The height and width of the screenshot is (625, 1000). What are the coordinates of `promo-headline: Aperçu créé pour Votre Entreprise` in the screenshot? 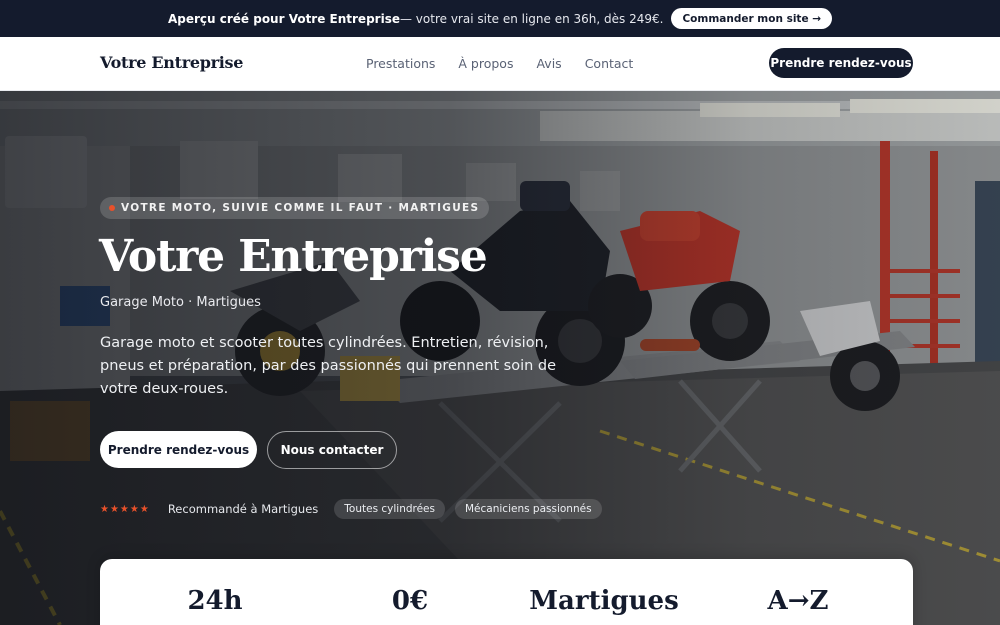 It's located at (283, 18).